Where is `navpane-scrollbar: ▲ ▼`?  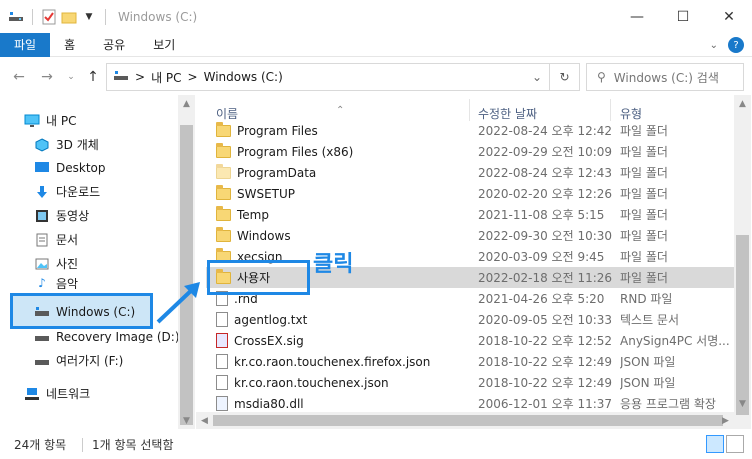
navpane-scrollbar: ▲ ▼ is located at coordinates (186, 262).